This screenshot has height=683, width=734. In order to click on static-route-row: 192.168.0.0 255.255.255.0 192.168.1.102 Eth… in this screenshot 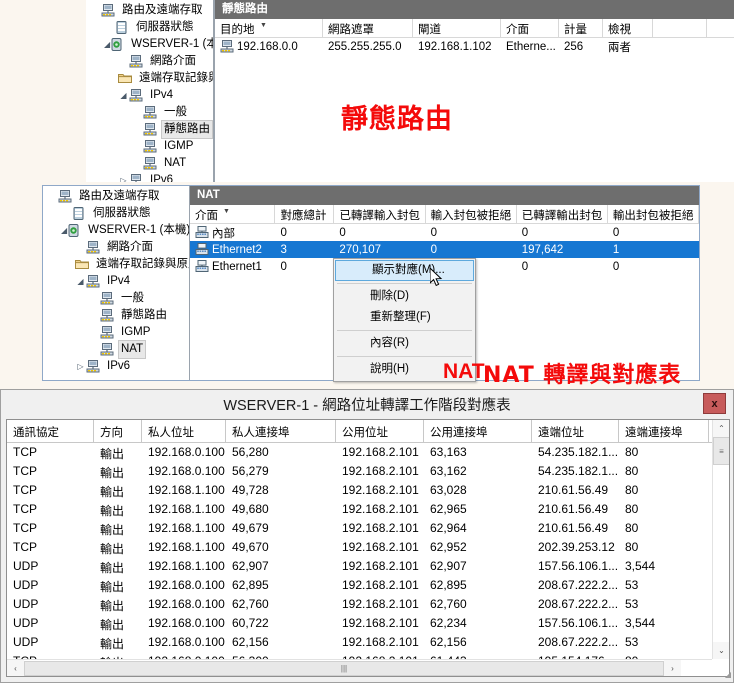, I will do `click(474, 46)`.